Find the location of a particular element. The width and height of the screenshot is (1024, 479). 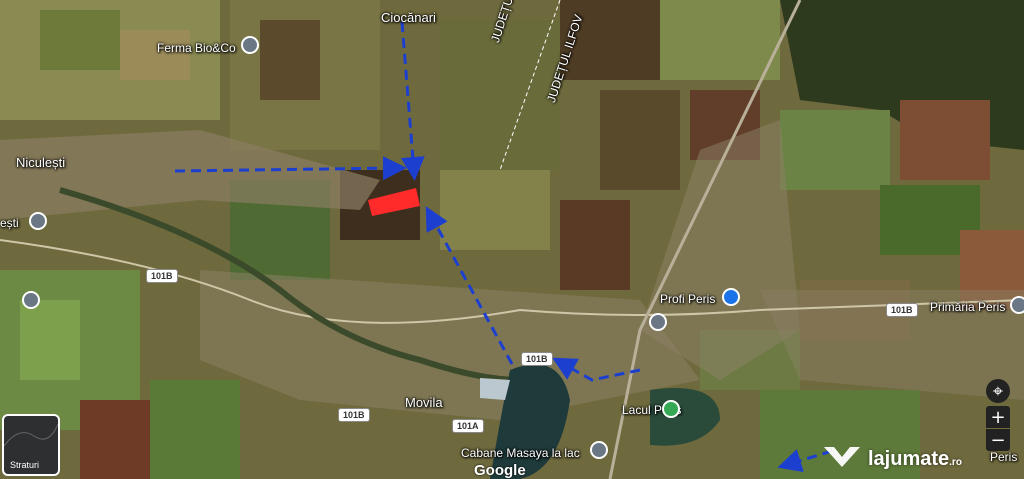

zoom-in-button: + is located at coordinates (998, 417).